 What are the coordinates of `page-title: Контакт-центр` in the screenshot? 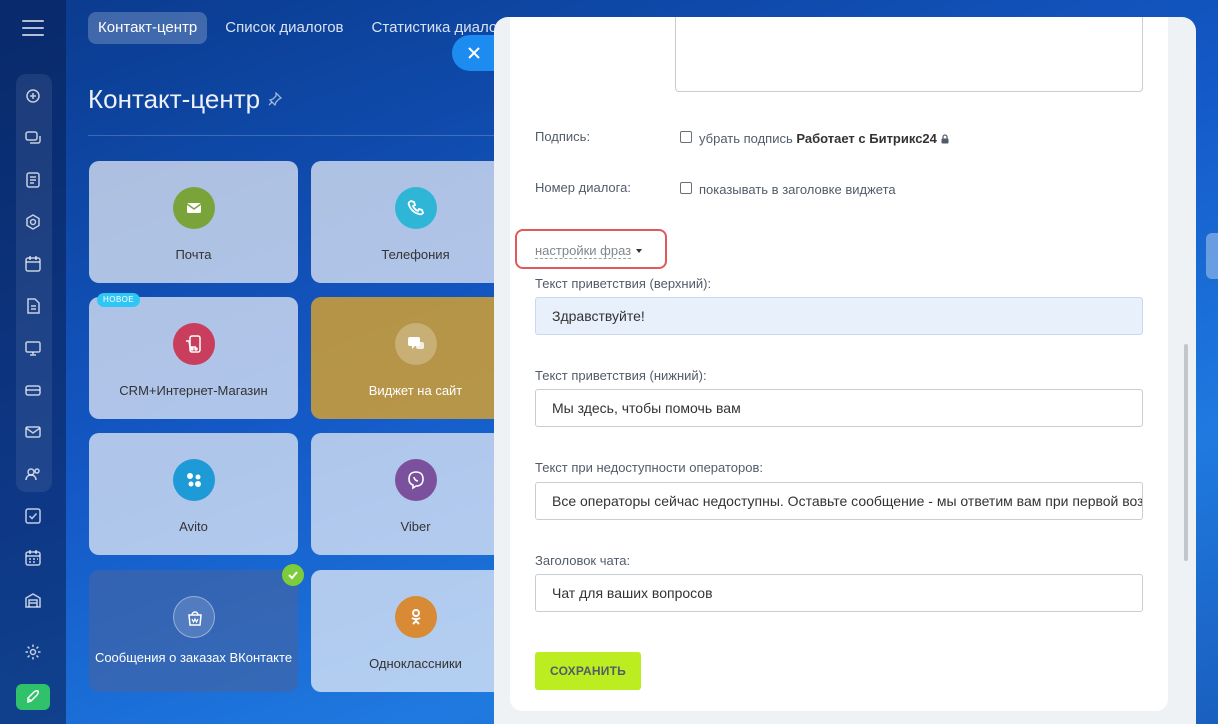 It's located at (174, 99).